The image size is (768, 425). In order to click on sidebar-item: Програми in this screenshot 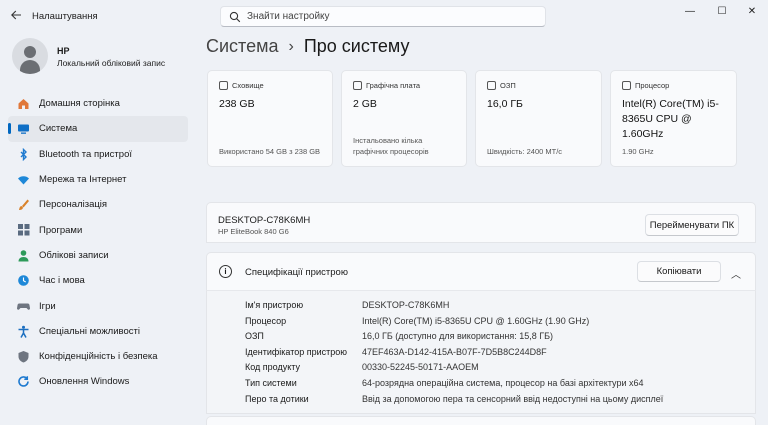, I will do `click(98, 229)`.